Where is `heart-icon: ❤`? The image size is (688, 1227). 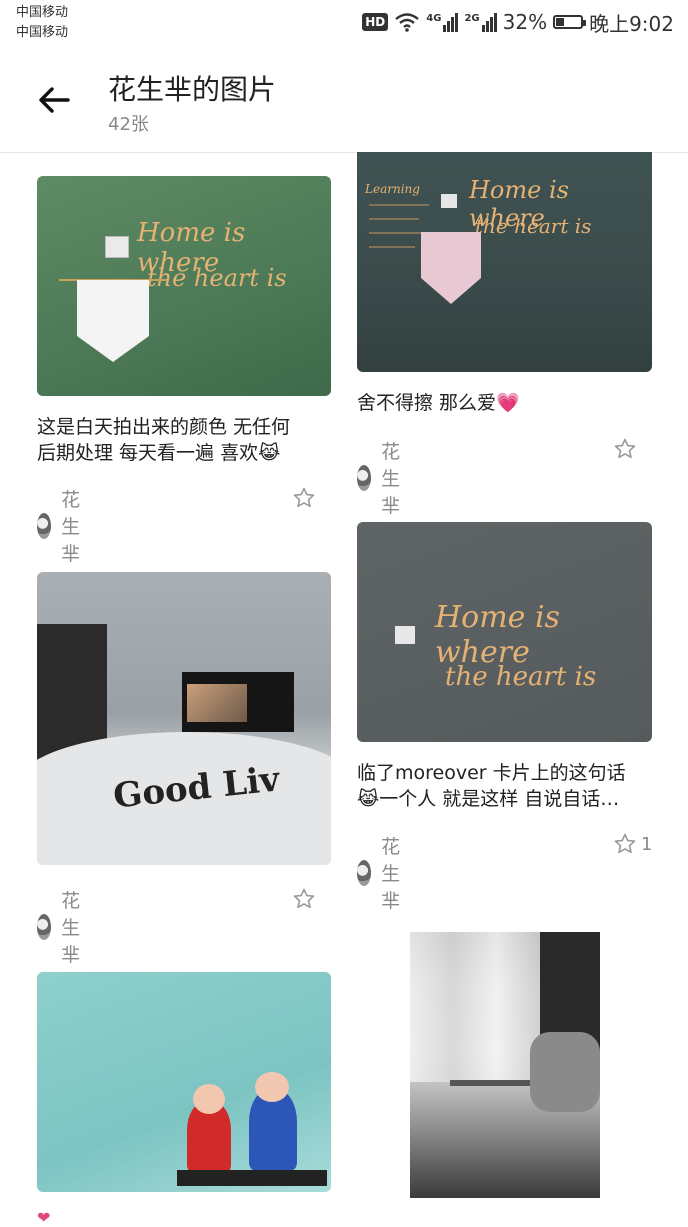
heart-icon: ❤ is located at coordinates (44, 1217).